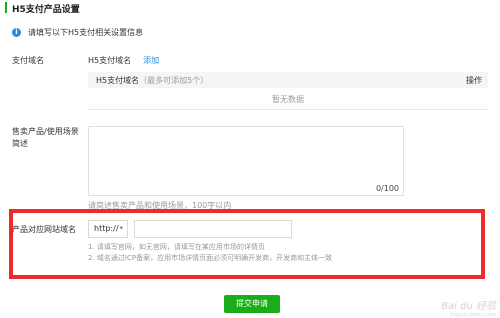  I want to click on description-label: 售卖产品/使用场景 简述, so click(45, 137).